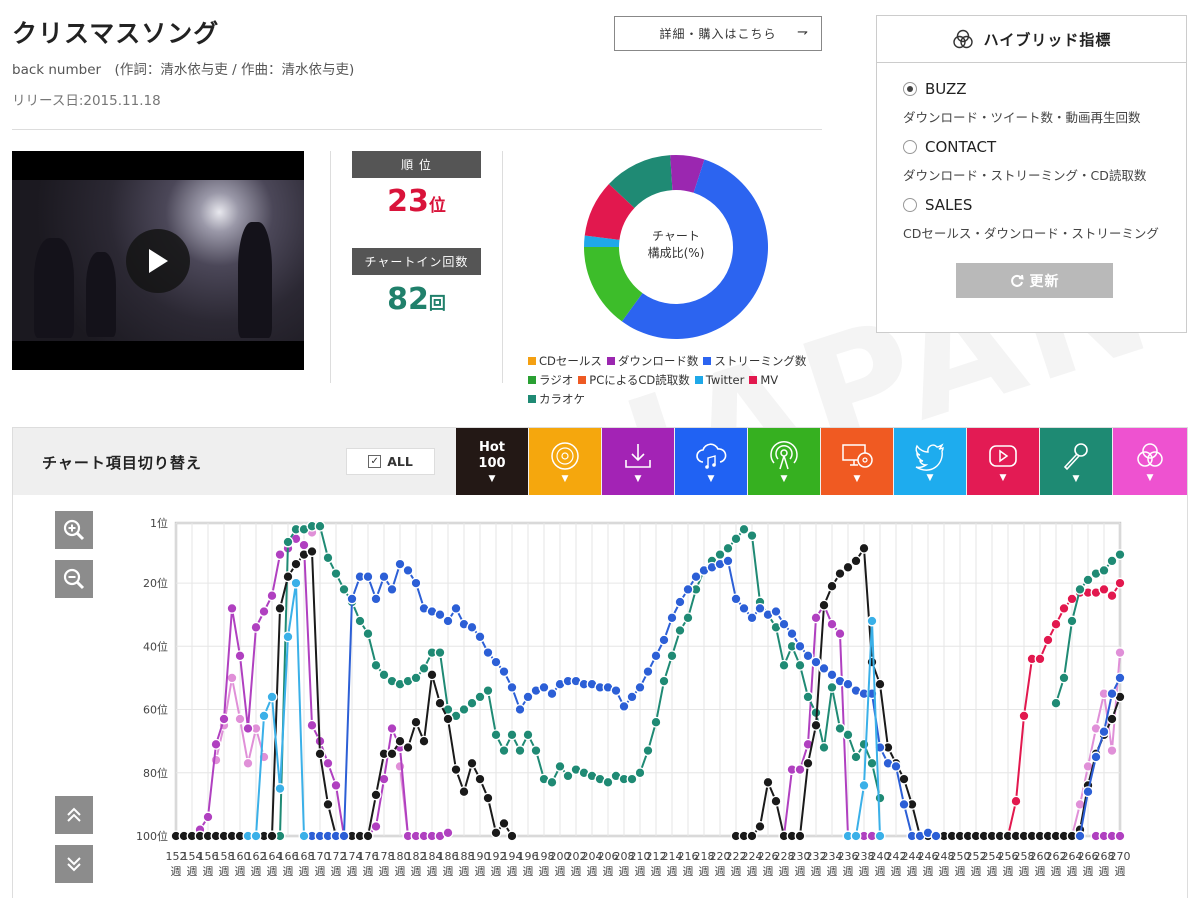 The width and height of the screenshot is (1200, 898). What do you see at coordinates (784, 461) in the screenshot?
I see `tab-radio: ▼` at bounding box center [784, 461].